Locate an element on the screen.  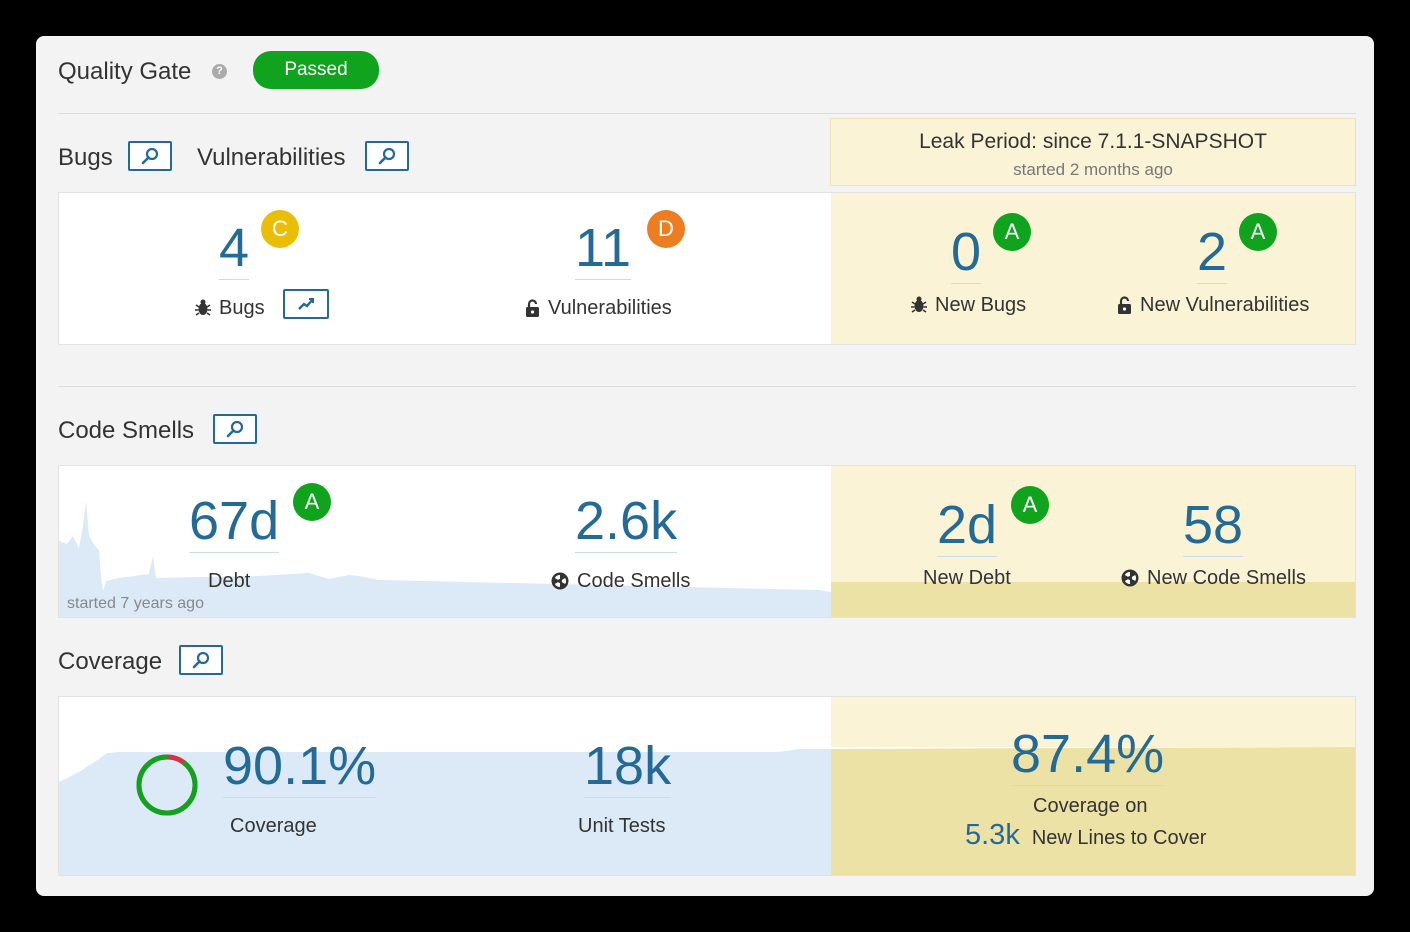
bugs-label: Bugs is located at coordinates (230, 308).